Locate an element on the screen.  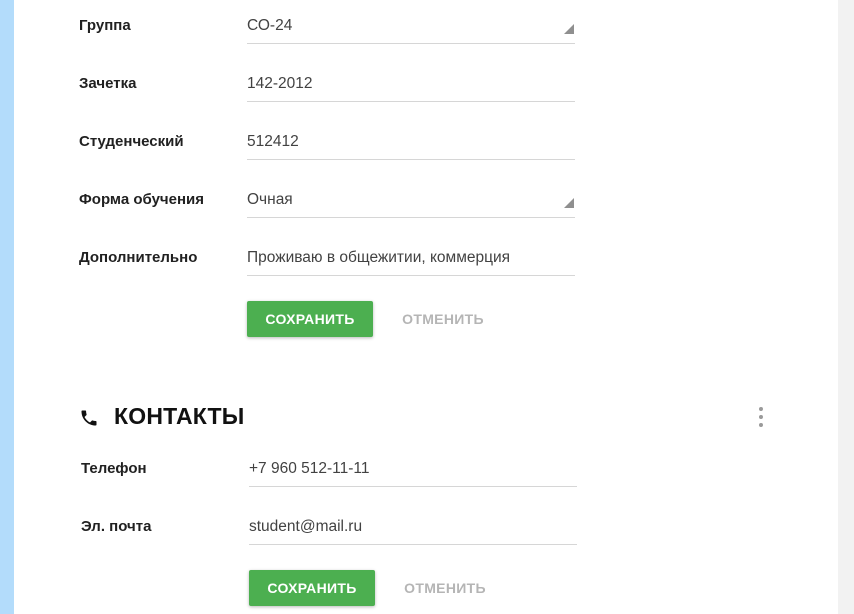
phone-input: +7 960 512-11-11 is located at coordinates (413, 469).